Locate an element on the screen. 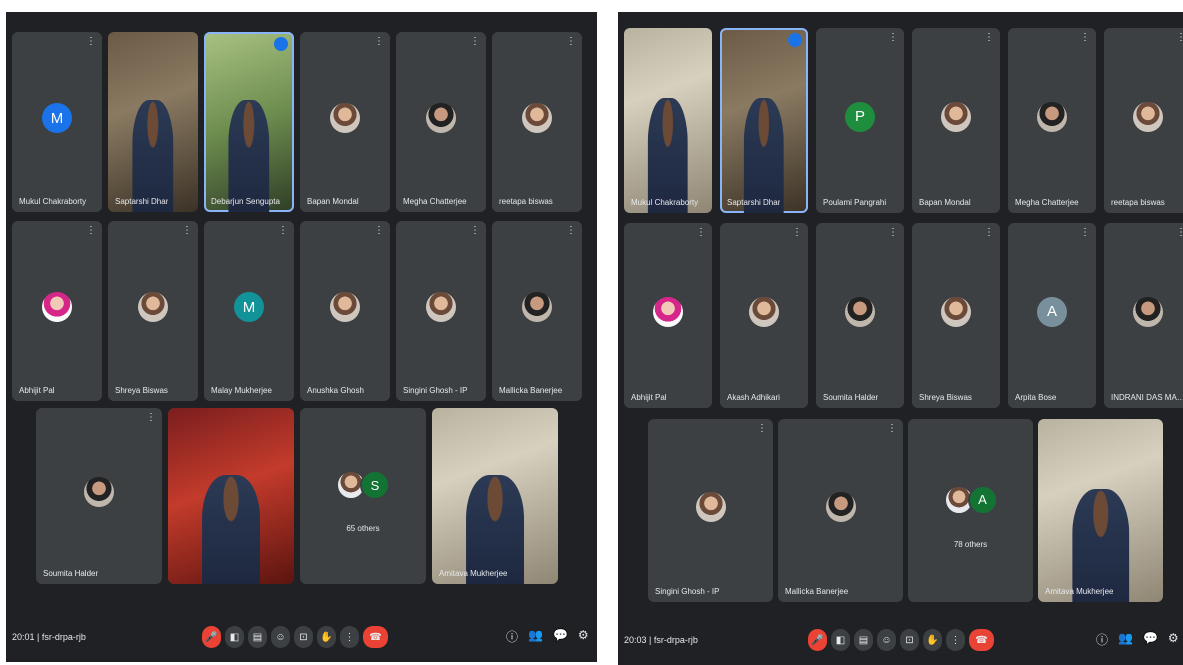 Image resolution: width=1183 pixels, height=665 pixels. participant-name: Mallicka Banerjee is located at coordinates (531, 390).